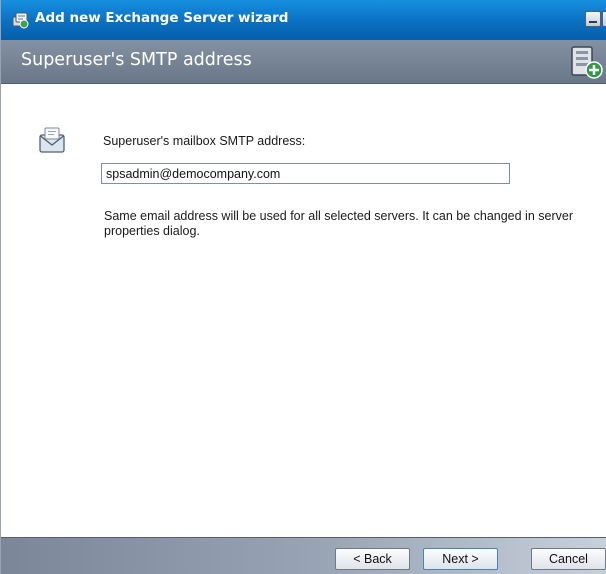 This screenshot has height=574, width=606. I want to click on cancel-button: Cancel, so click(568, 559).